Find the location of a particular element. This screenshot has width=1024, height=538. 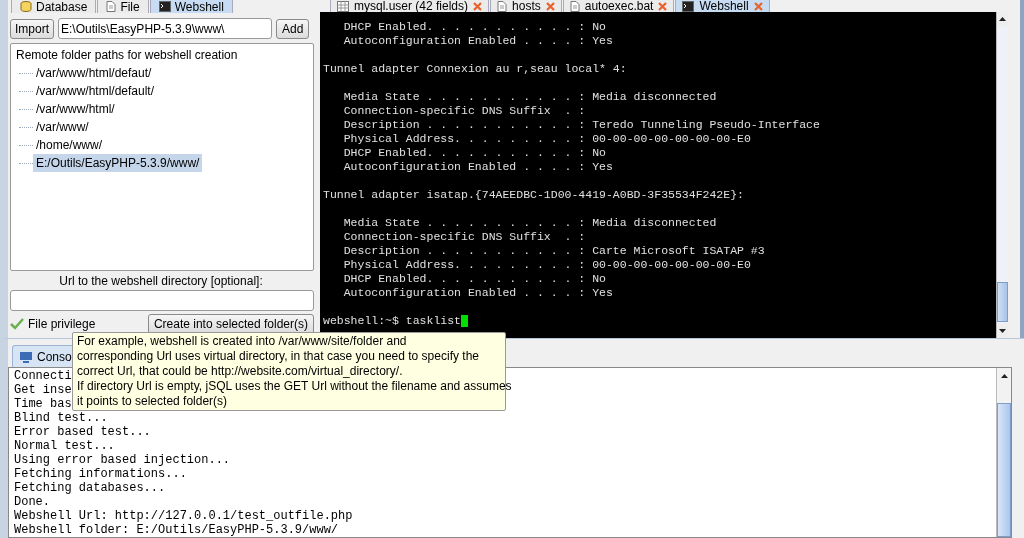

console-line: Done. is located at coordinates (32, 502).